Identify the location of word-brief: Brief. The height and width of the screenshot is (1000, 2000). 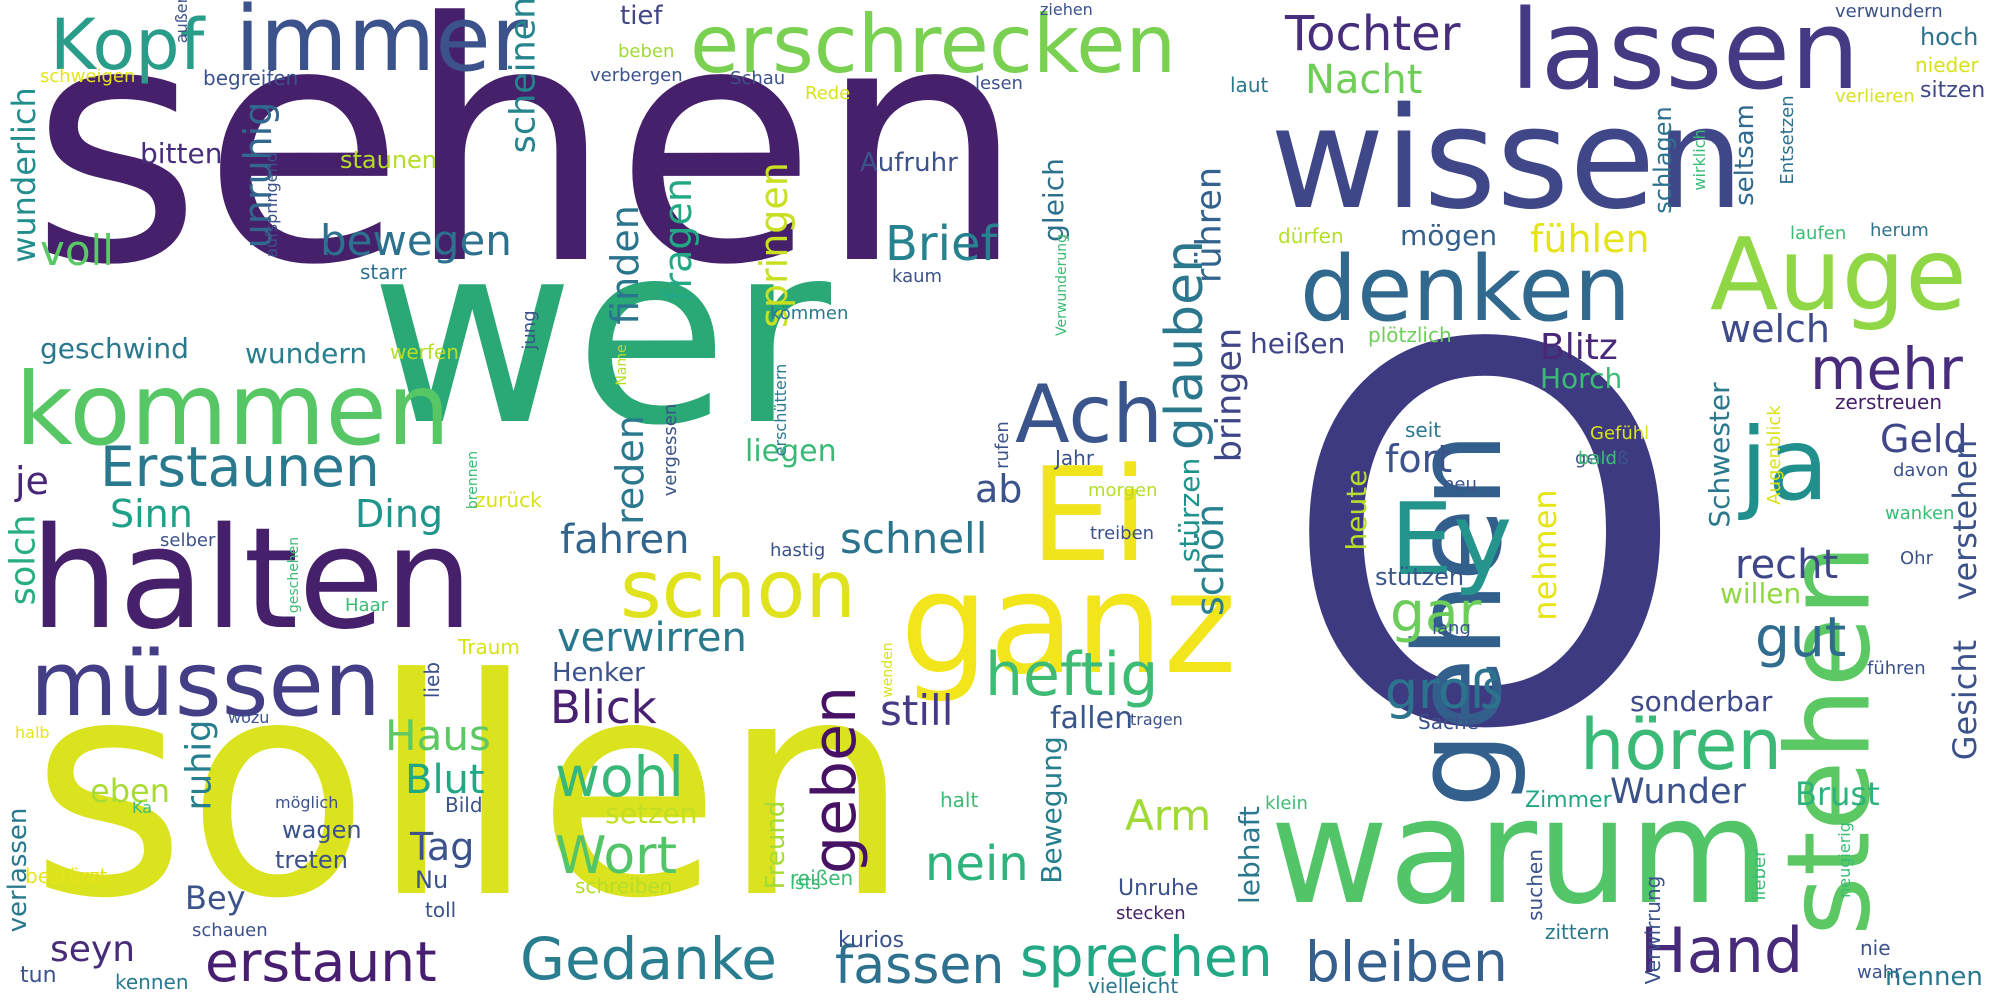
(941, 244).